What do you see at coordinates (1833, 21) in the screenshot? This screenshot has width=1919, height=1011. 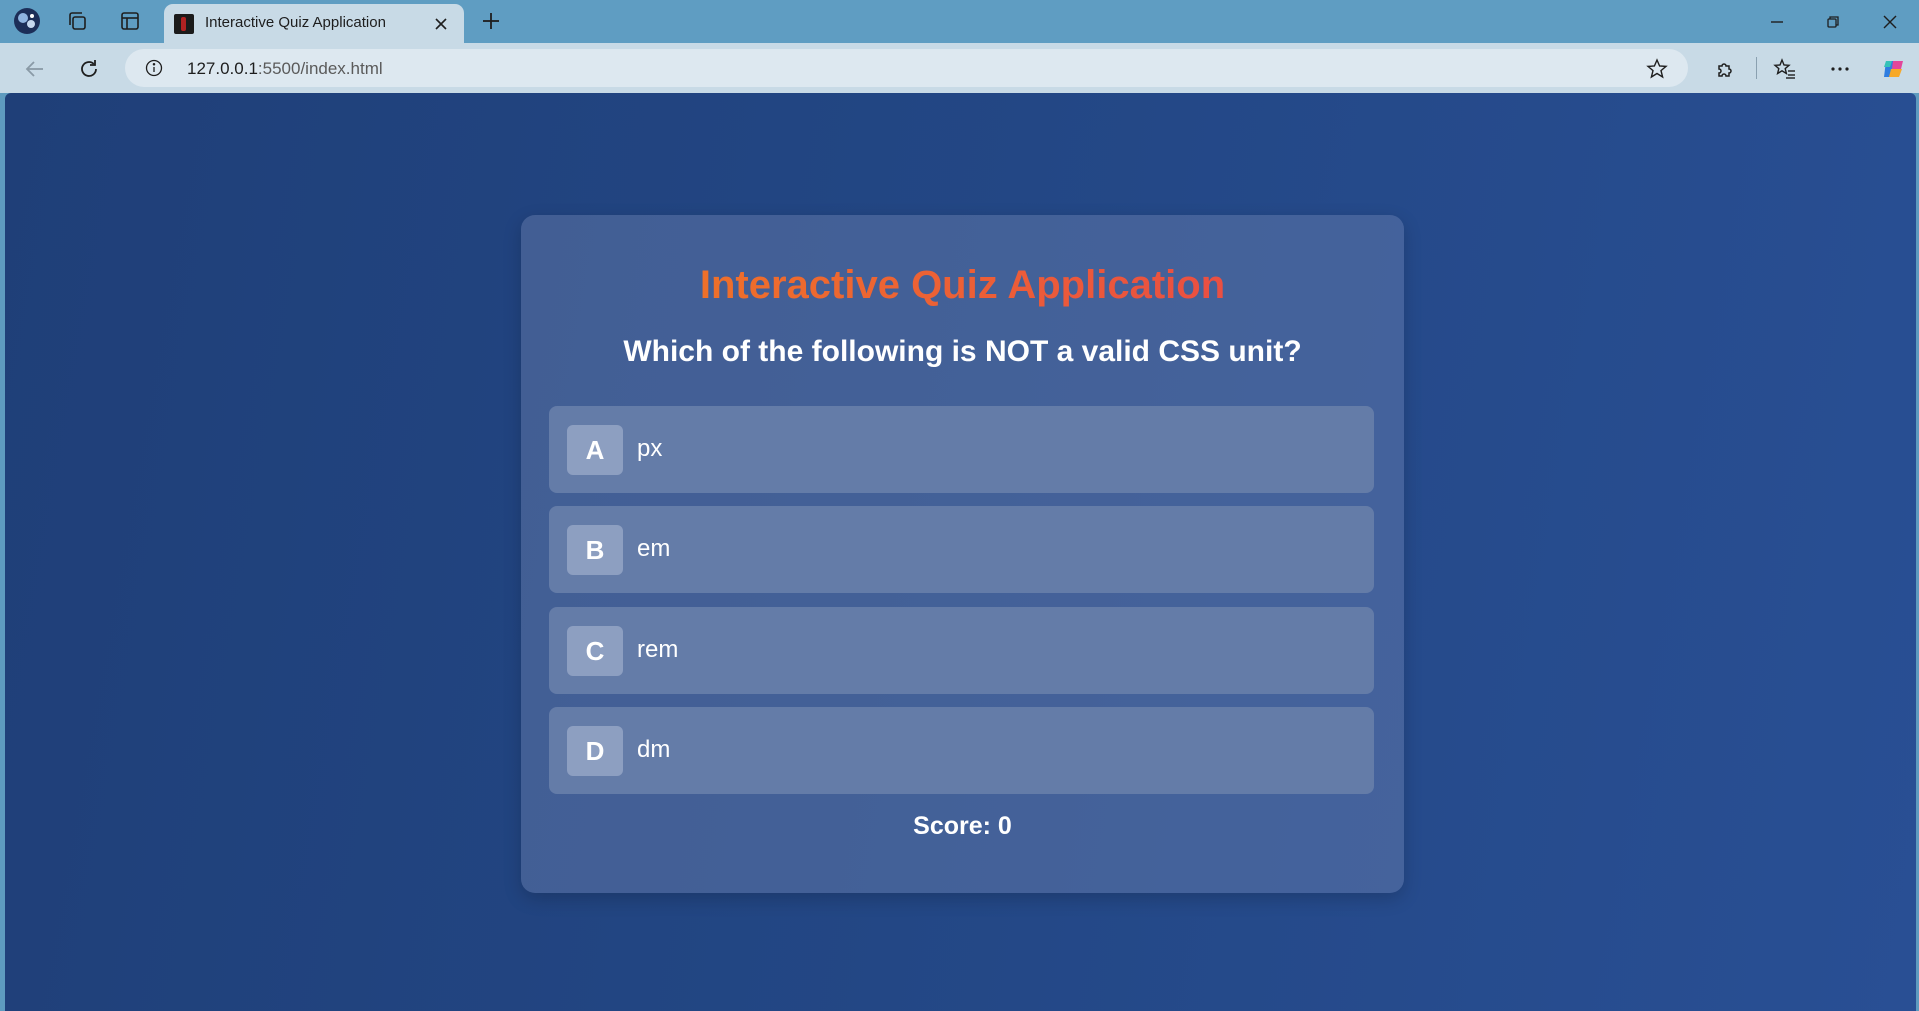 I see `restore-icon` at bounding box center [1833, 21].